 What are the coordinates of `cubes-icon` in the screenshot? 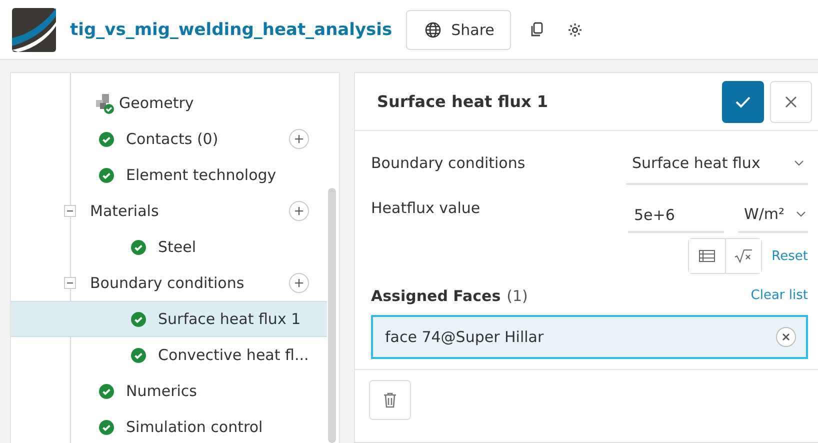 It's located at (104, 103).